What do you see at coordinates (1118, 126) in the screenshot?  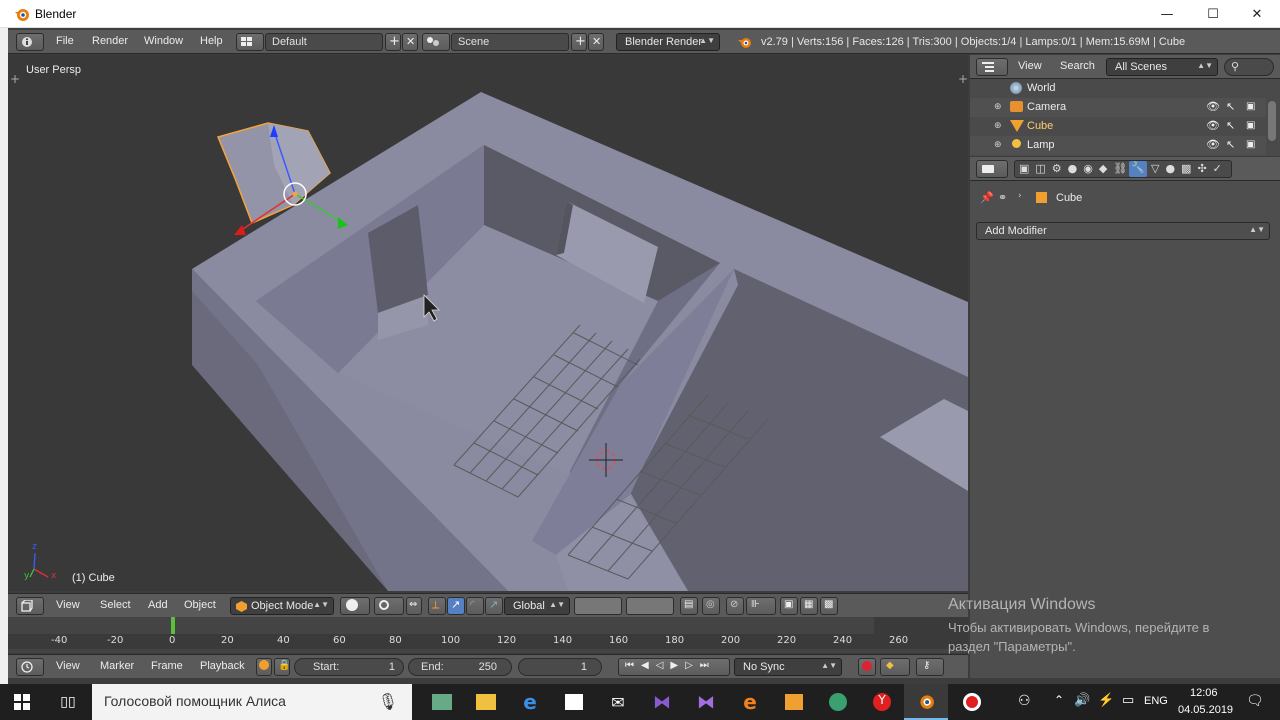 I see `outliner-item-cube: ⊕ Cube 👁 ↖ ▣` at bounding box center [1118, 126].